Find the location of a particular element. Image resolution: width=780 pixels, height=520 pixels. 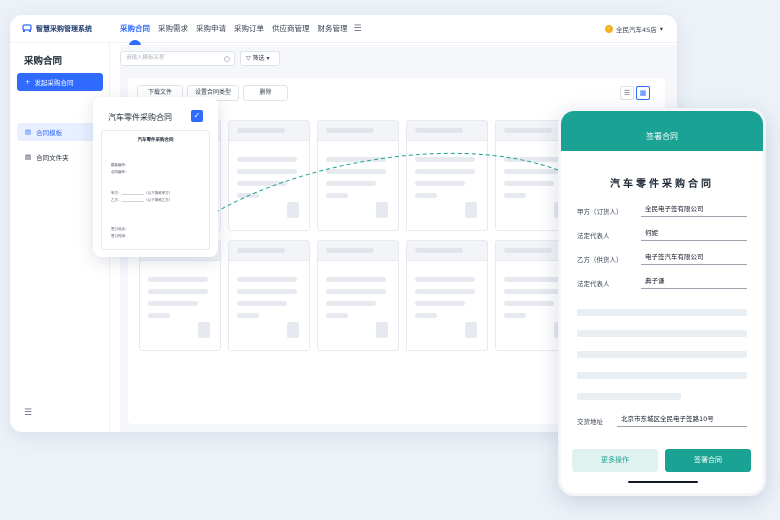

party-b-row: 乙方（供货人） 电子签汽车有限公司 is located at coordinates (662, 258).